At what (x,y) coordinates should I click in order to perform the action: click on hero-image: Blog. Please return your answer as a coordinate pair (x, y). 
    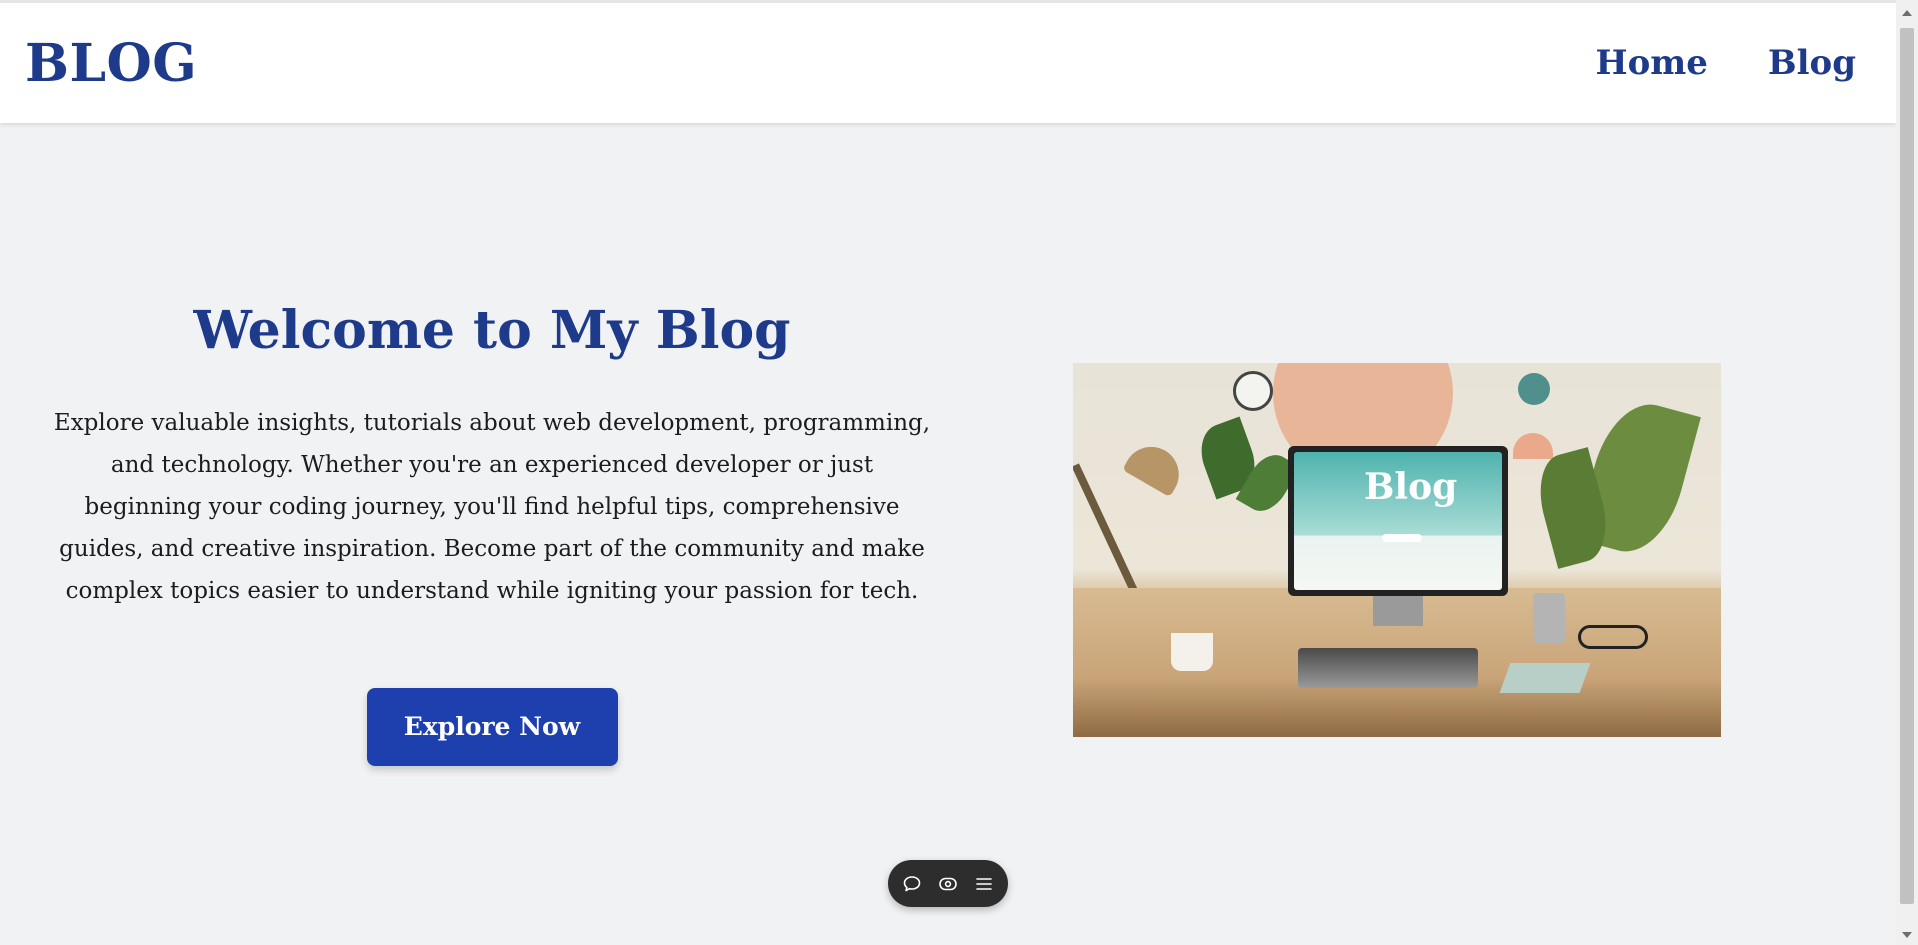
    Looking at the image, I should click on (1397, 550).